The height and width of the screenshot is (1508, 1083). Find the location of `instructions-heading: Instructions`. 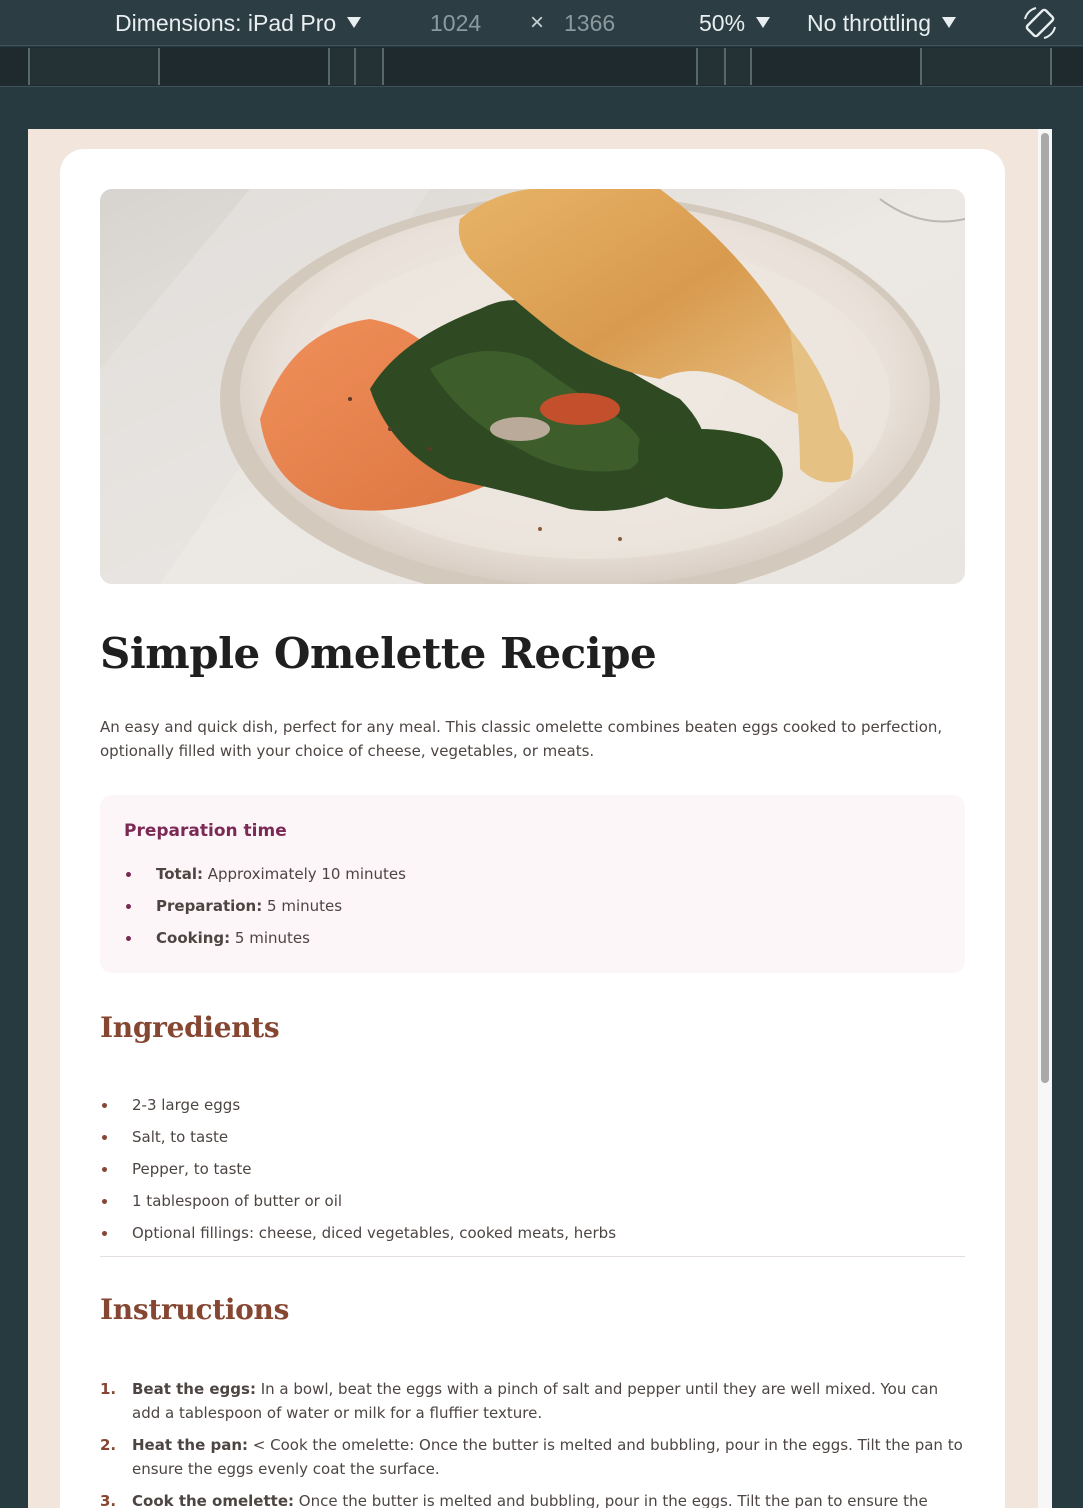

instructions-heading: Instructions is located at coordinates (195, 1309).